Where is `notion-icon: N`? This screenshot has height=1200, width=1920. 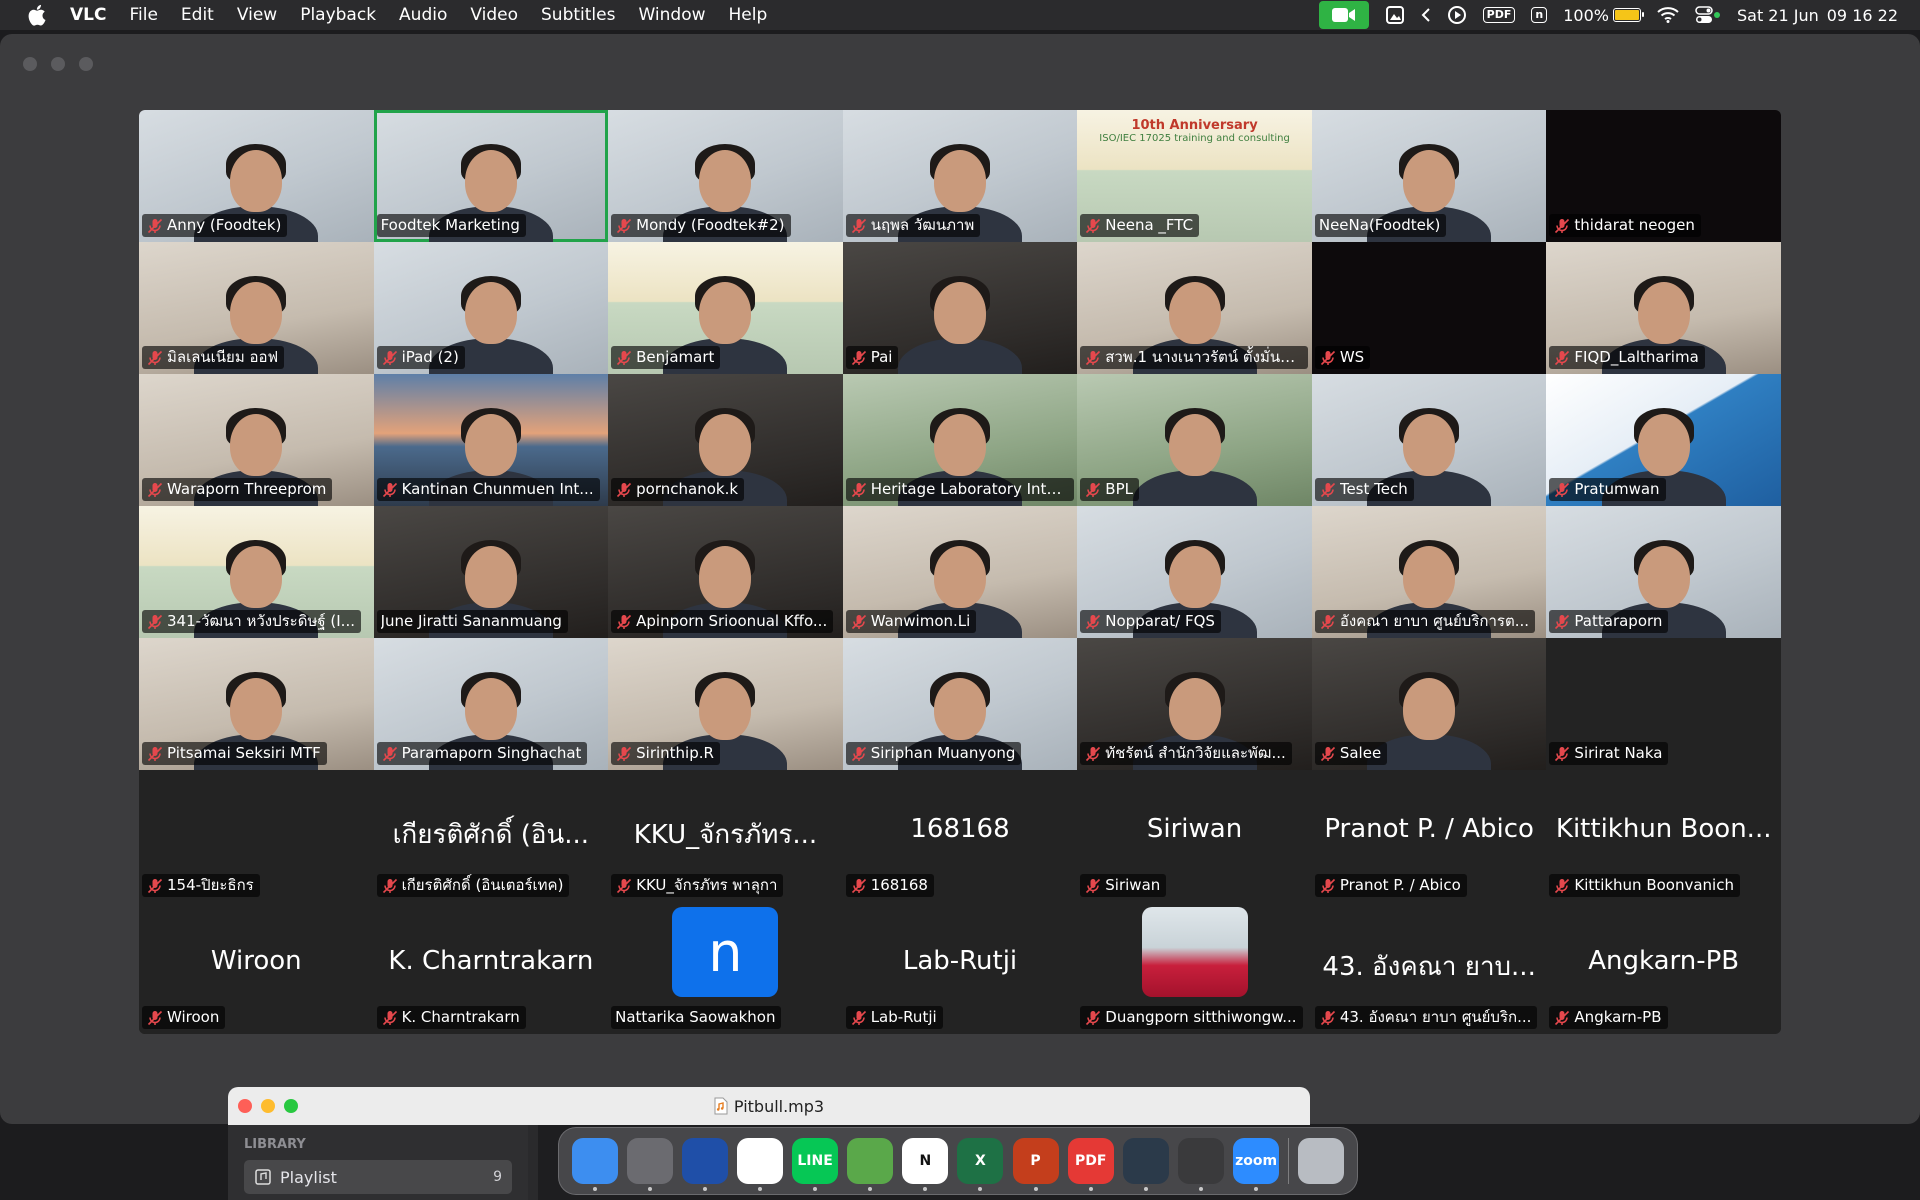 notion-icon: N is located at coordinates (925, 1164).